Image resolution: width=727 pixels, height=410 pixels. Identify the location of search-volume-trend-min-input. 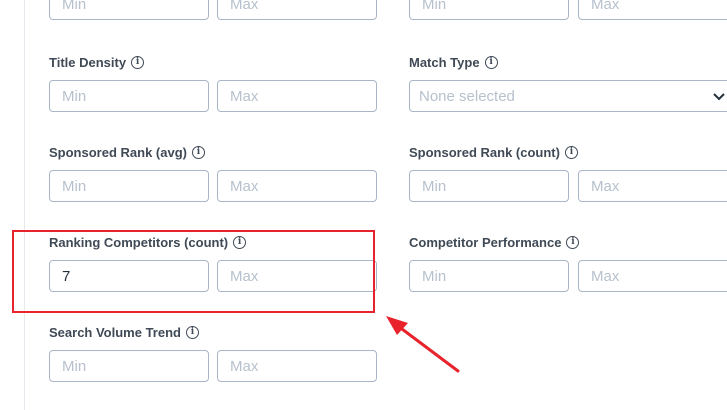
(129, 366).